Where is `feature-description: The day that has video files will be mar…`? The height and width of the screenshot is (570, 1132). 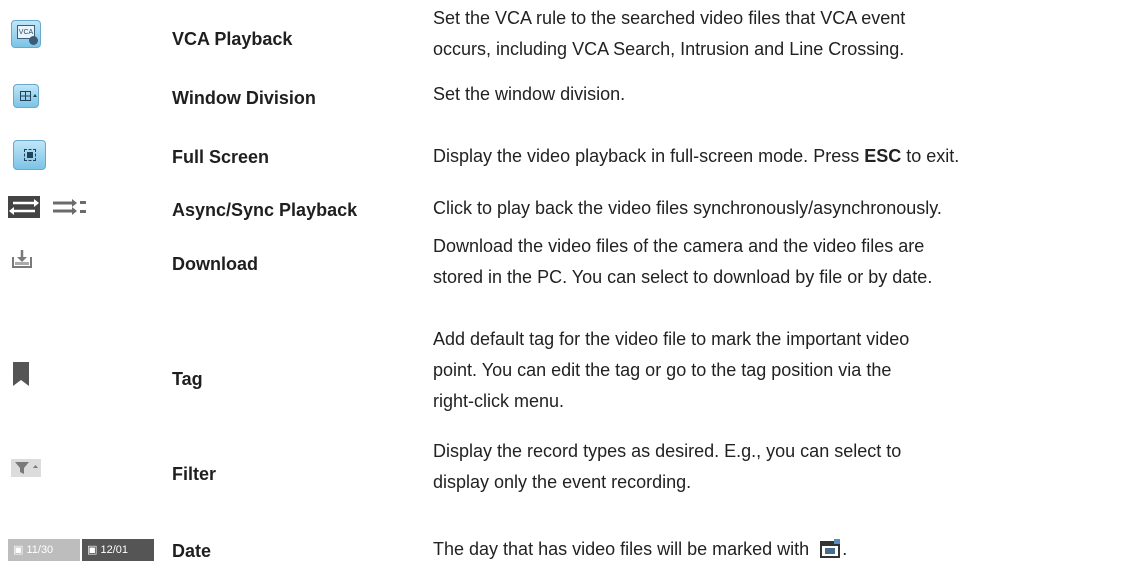
feature-description: The day that has video files will be mar… is located at coordinates (640, 548).